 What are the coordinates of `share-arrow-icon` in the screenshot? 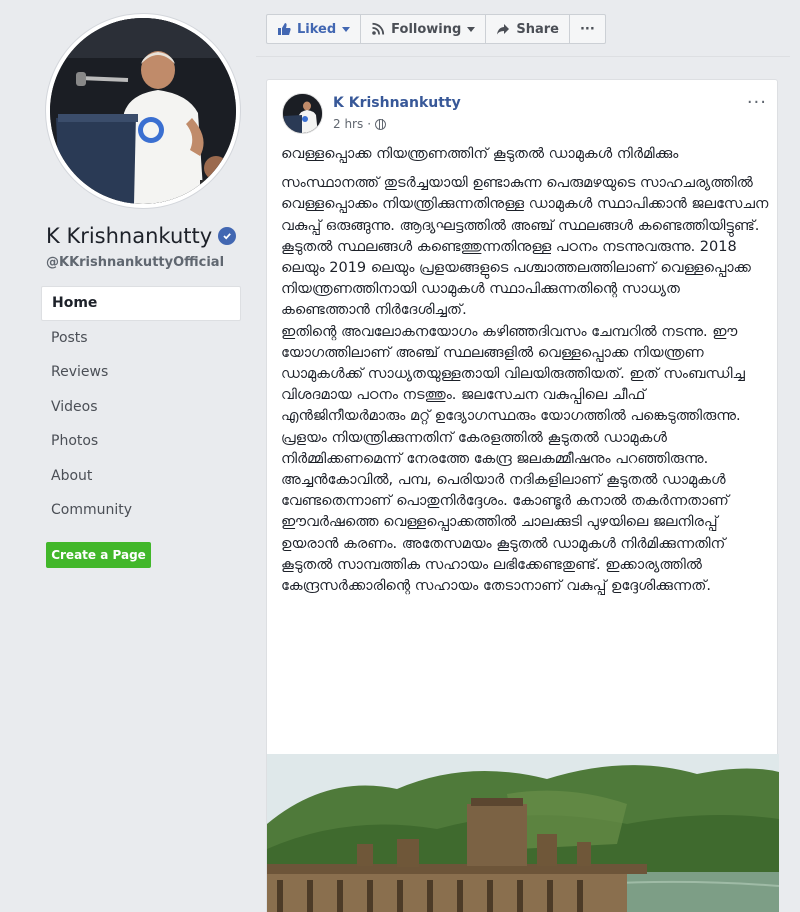 It's located at (503, 29).